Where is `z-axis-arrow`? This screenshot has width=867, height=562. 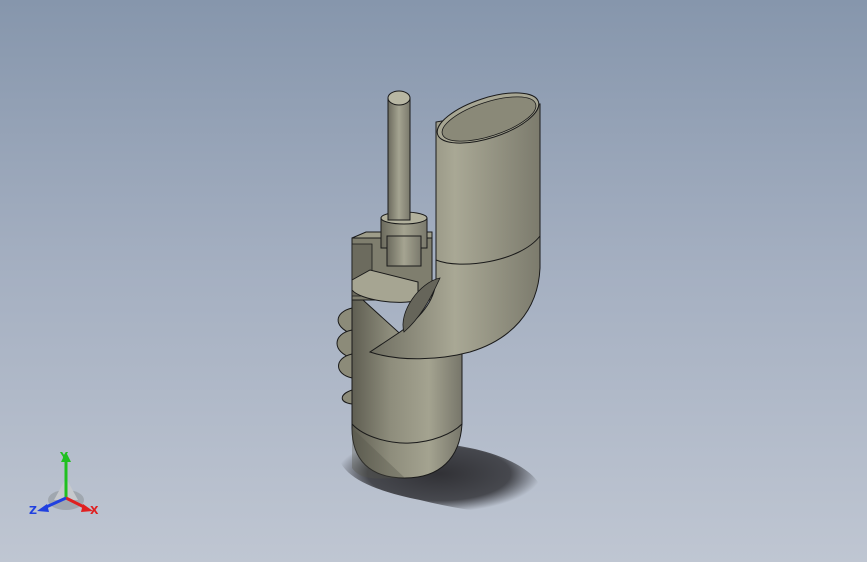
z-axis-arrow is located at coordinates (43, 508).